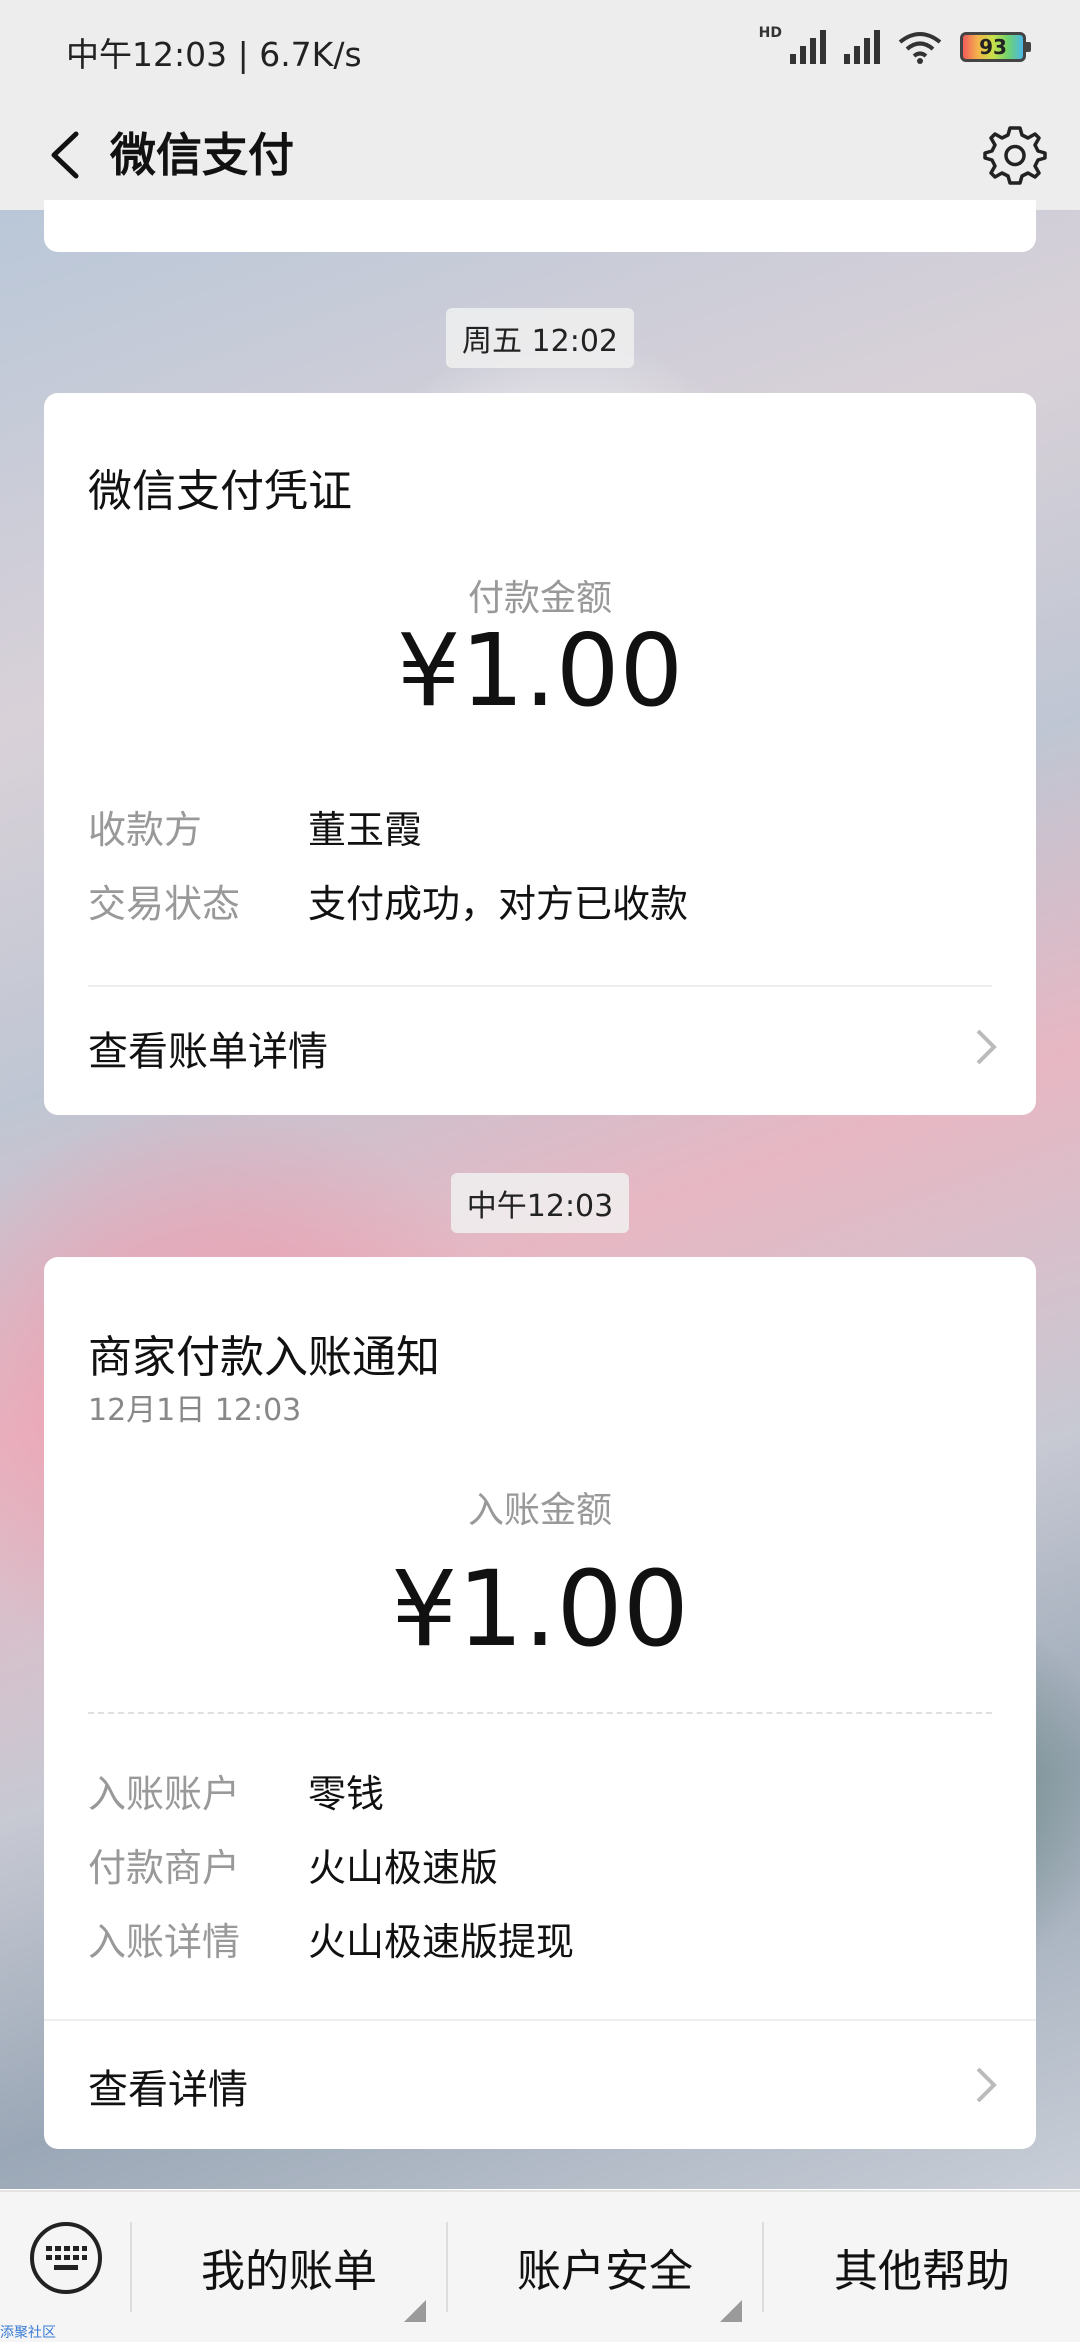 The width and height of the screenshot is (1080, 2342). I want to click on detail-row: 付款商户 火山极速版, so click(293, 1868).